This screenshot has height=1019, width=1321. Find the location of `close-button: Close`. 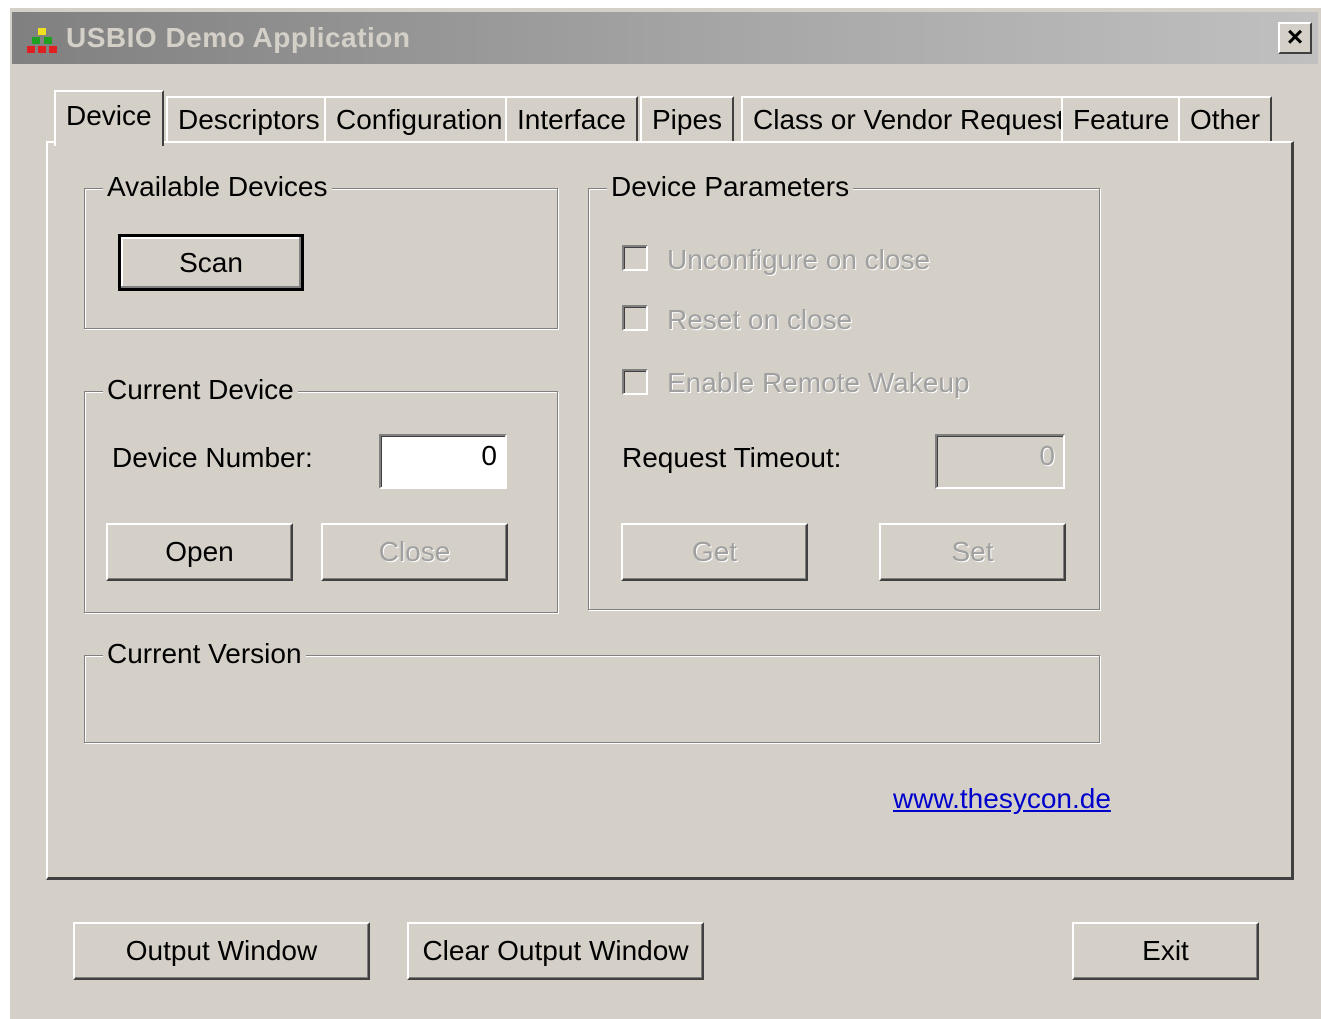

close-button: Close is located at coordinates (414, 552).